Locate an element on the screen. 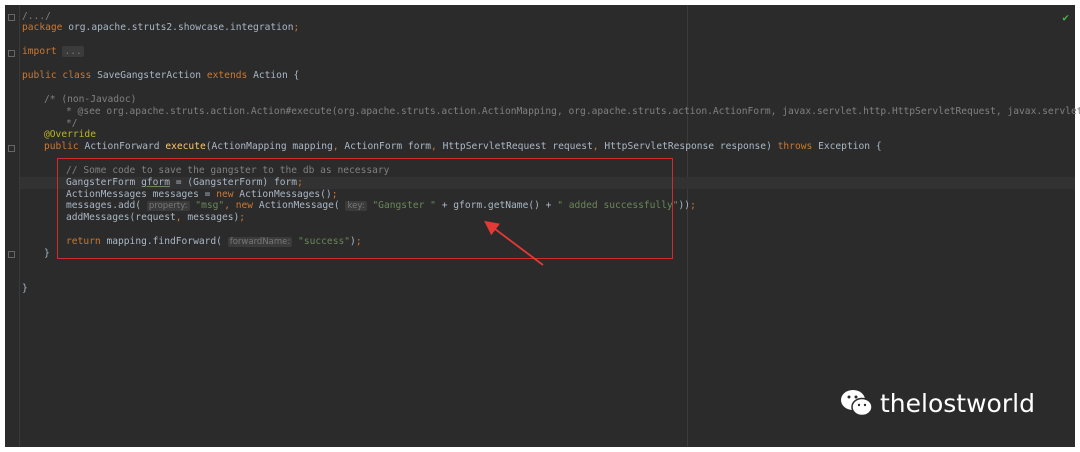 Image resolution: width=1080 pixels, height=452 pixels. watermark-text: thelostworld is located at coordinates (957, 403).